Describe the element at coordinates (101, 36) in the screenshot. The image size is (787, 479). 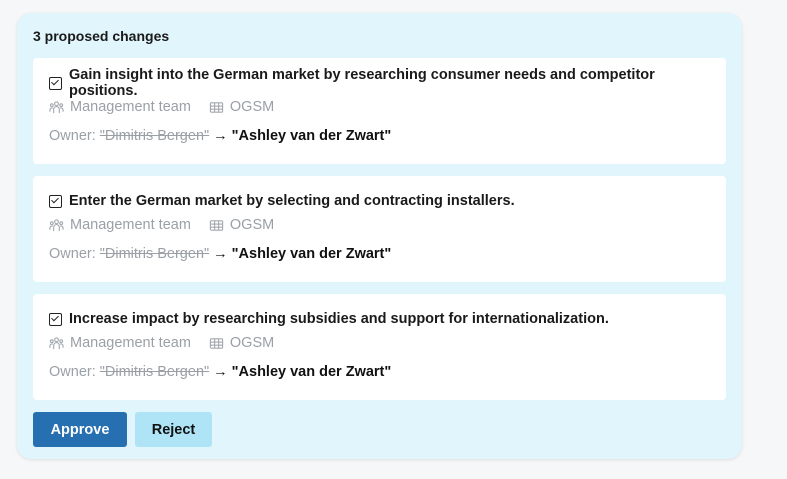
I see `panel-title: 3 proposed changes` at that location.